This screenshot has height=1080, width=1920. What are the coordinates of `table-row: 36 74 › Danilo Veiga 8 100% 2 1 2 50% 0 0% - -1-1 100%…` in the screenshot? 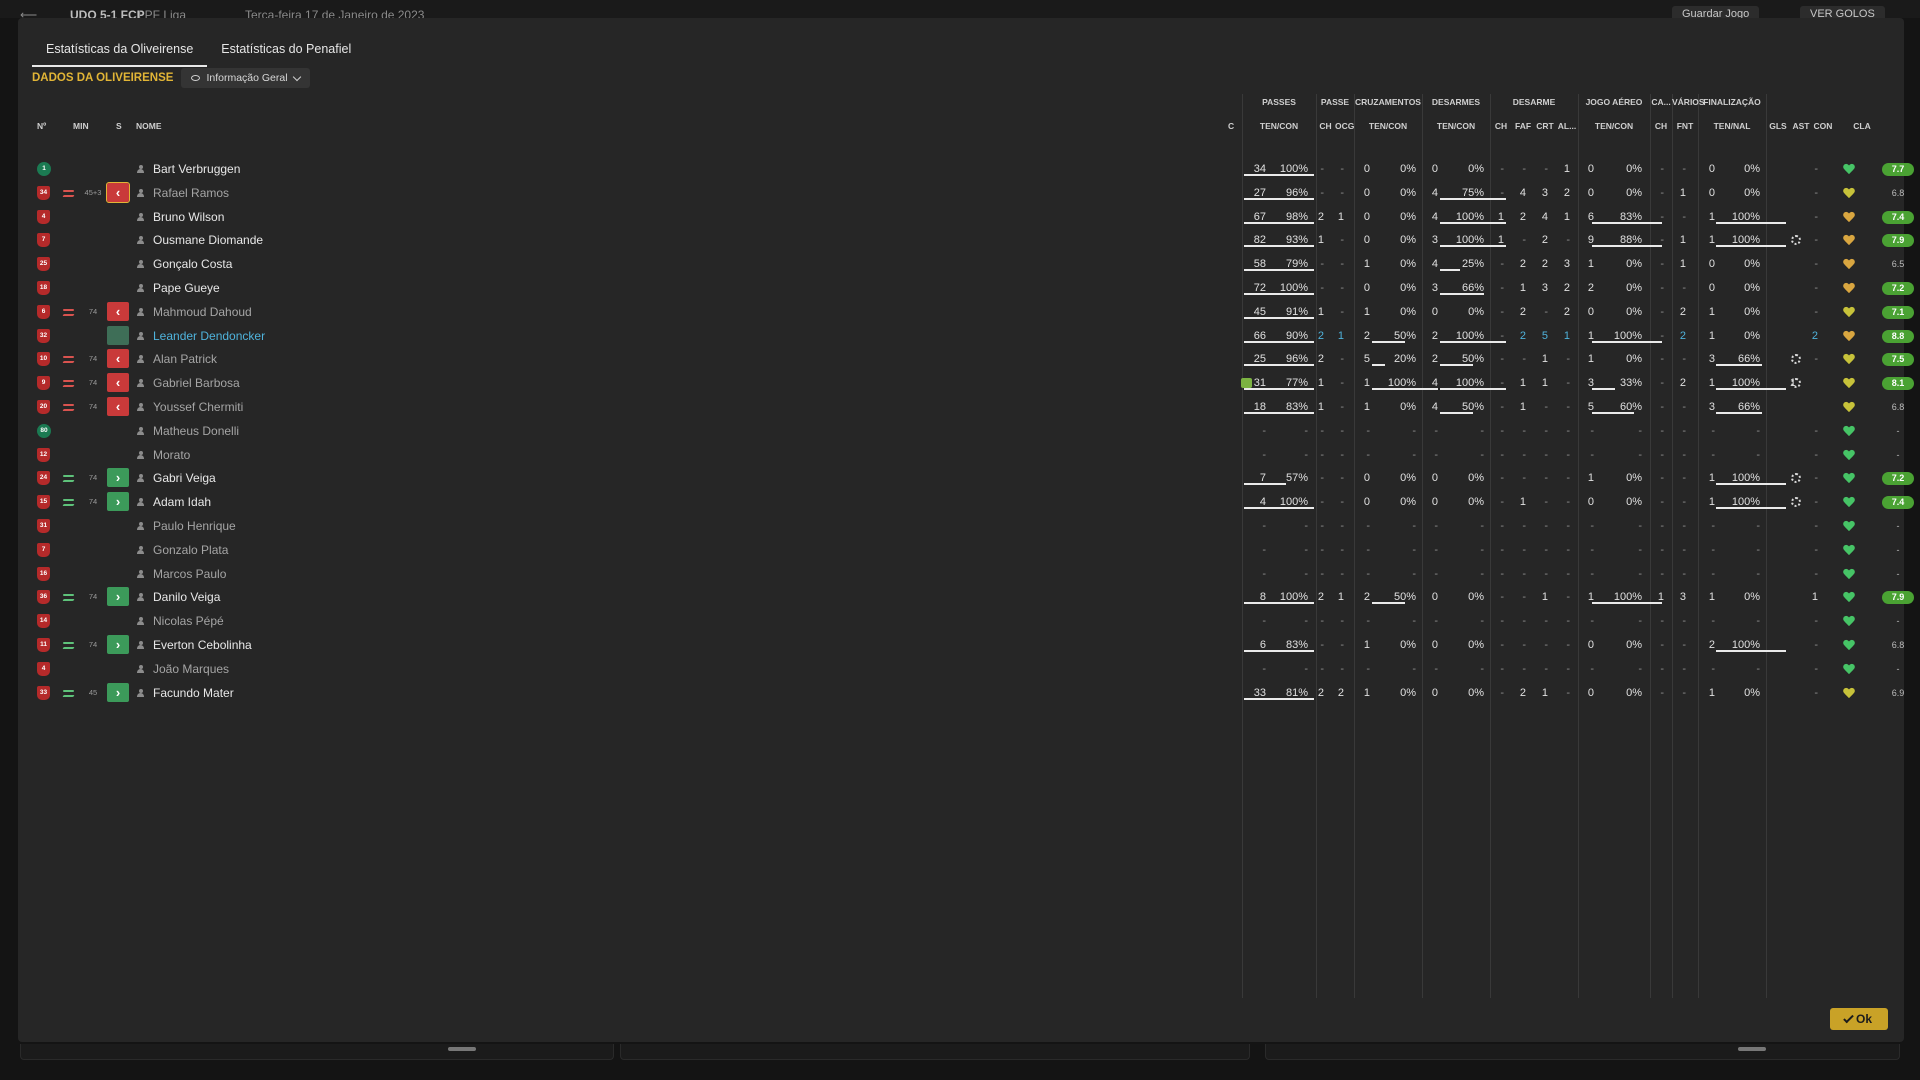 It's located at (966, 597).